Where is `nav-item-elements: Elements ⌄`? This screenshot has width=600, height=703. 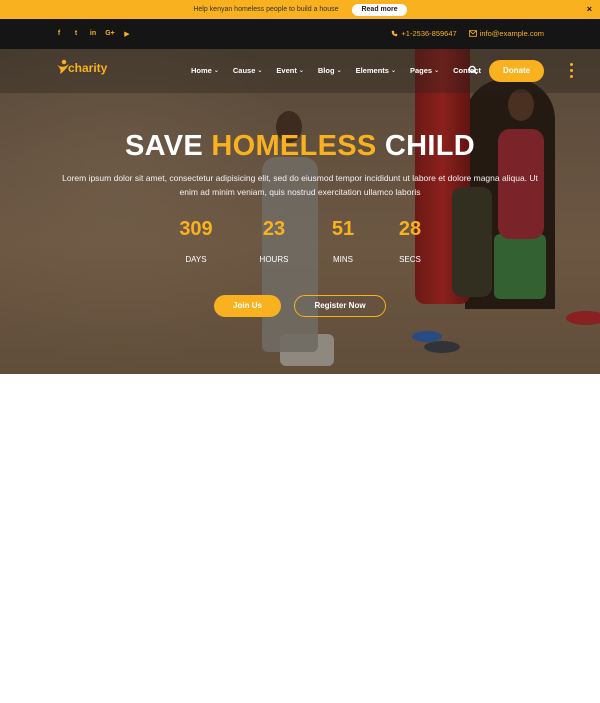
nav-item-elements: Elements ⌄ is located at coordinates (376, 70).